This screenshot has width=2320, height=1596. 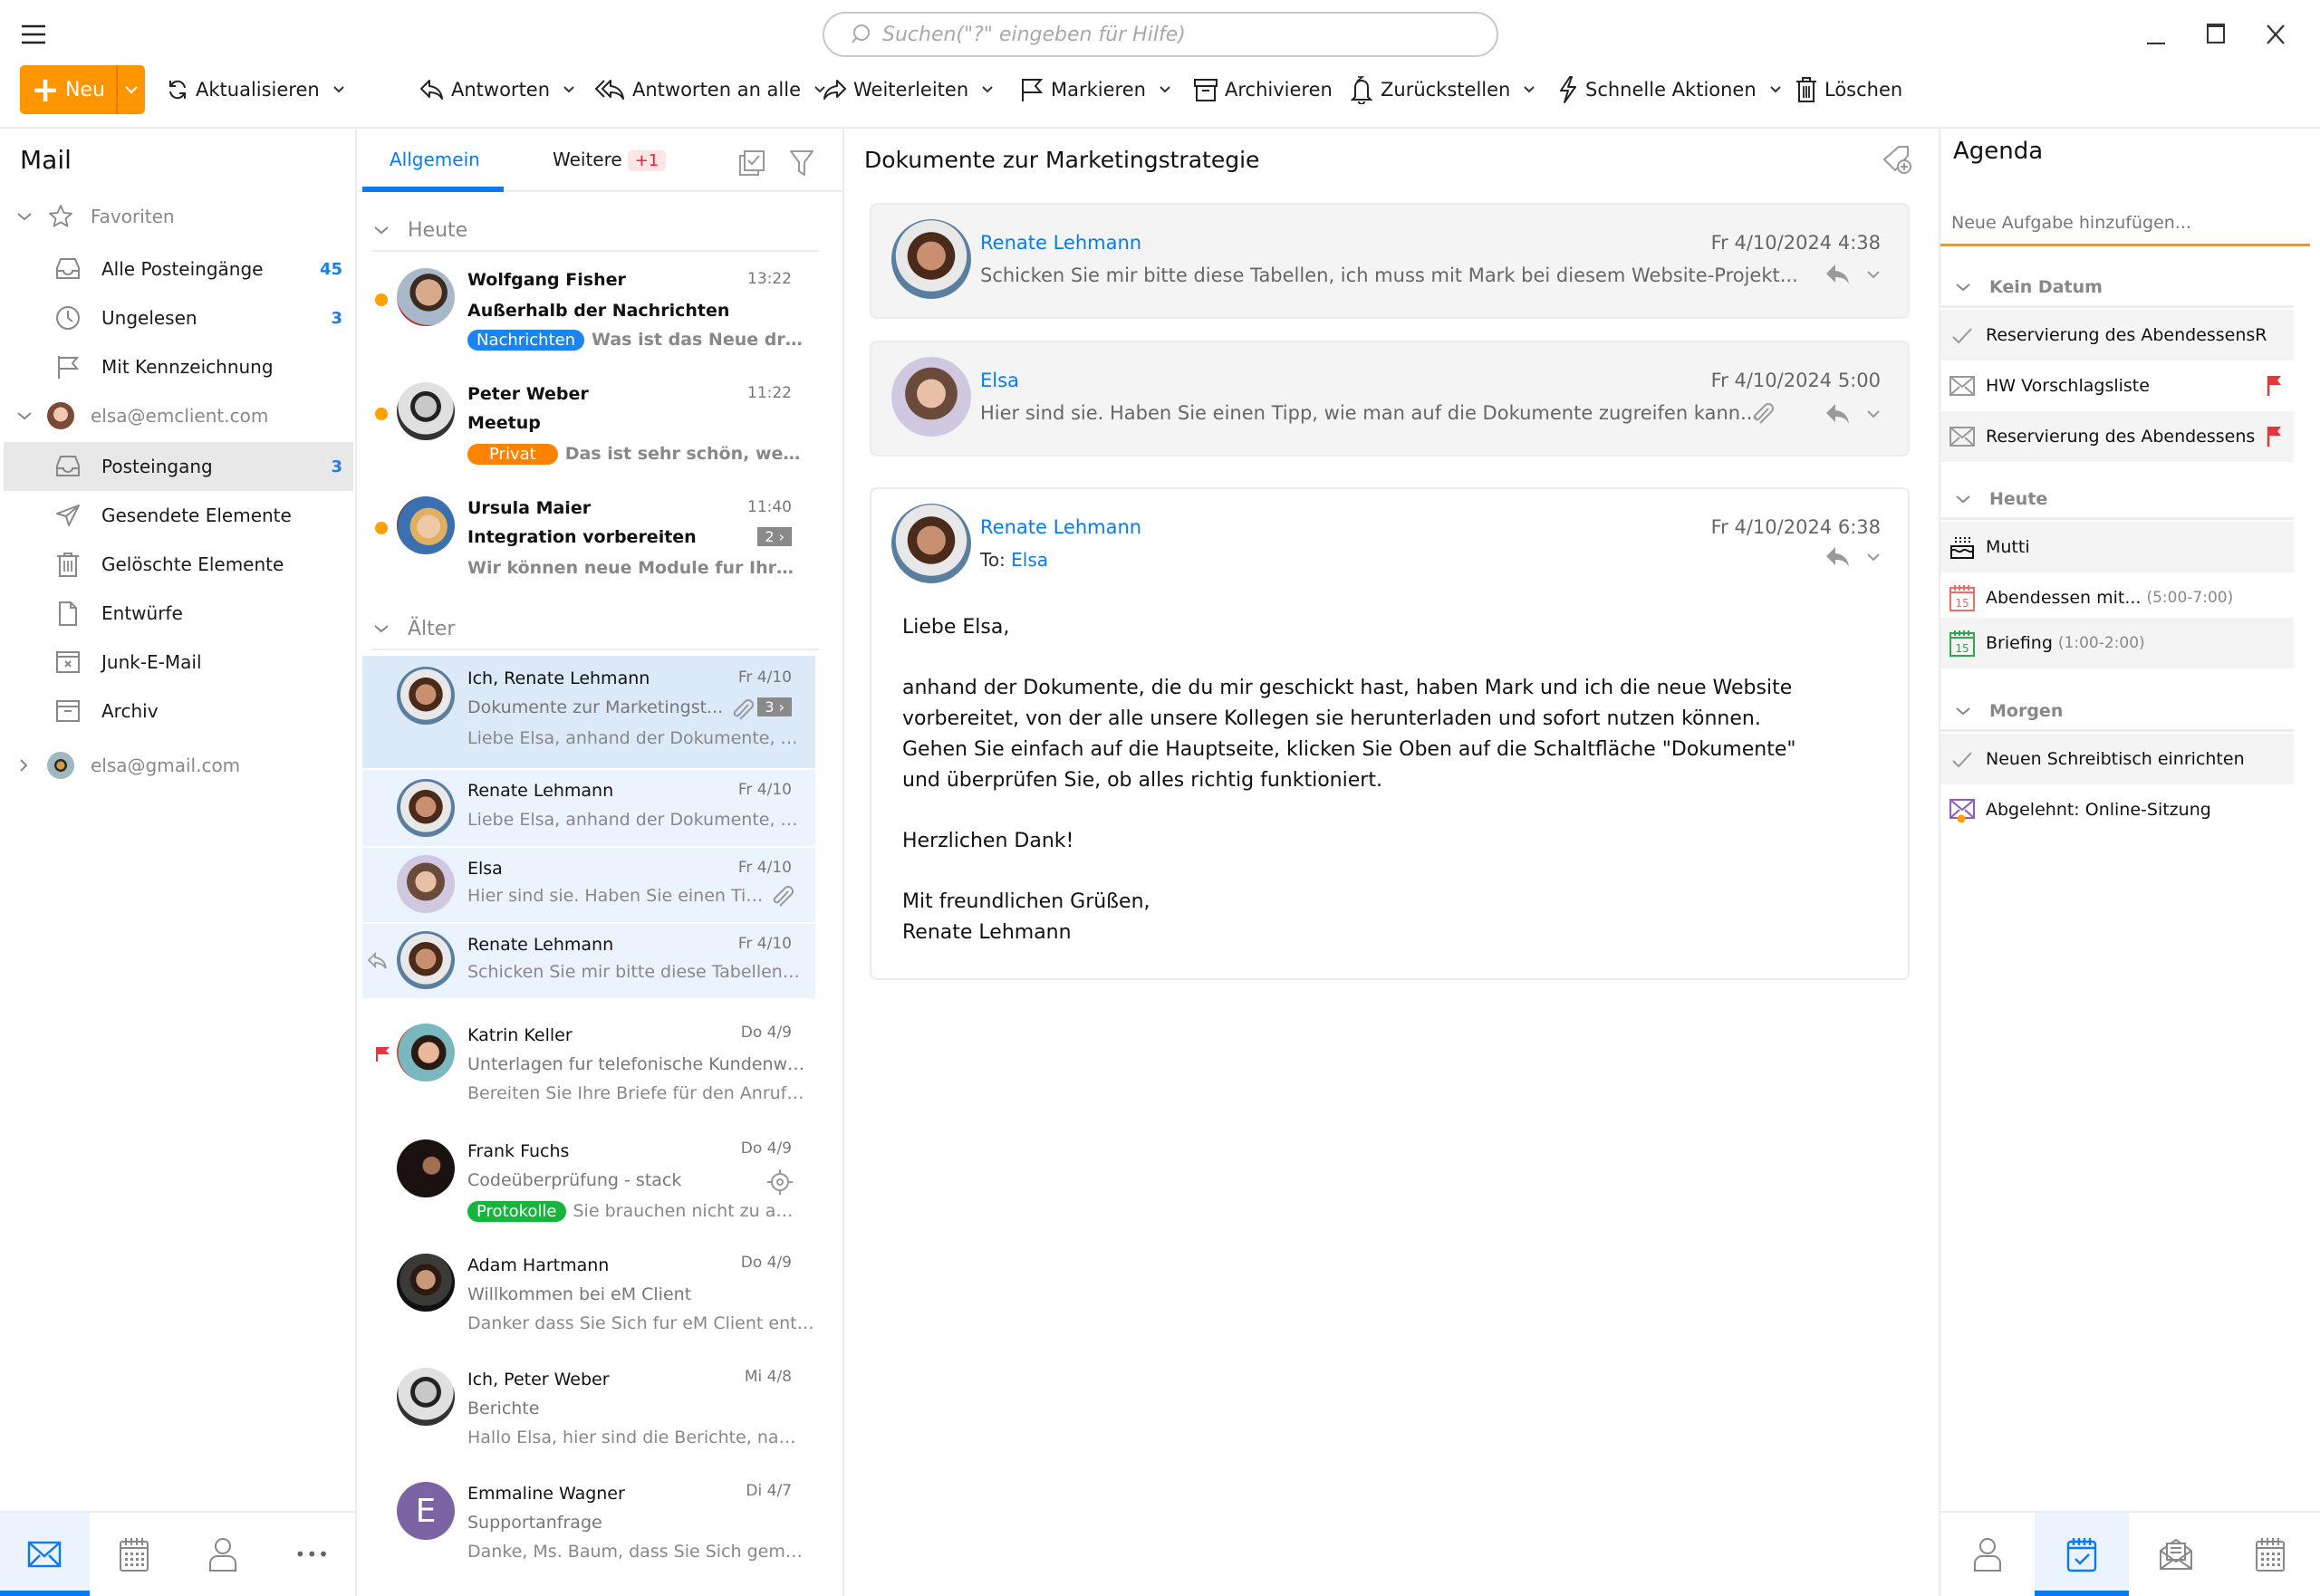 What do you see at coordinates (69, 89) in the screenshot?
I see `new-button-main: + Neu` at bounding box center [69, 89].